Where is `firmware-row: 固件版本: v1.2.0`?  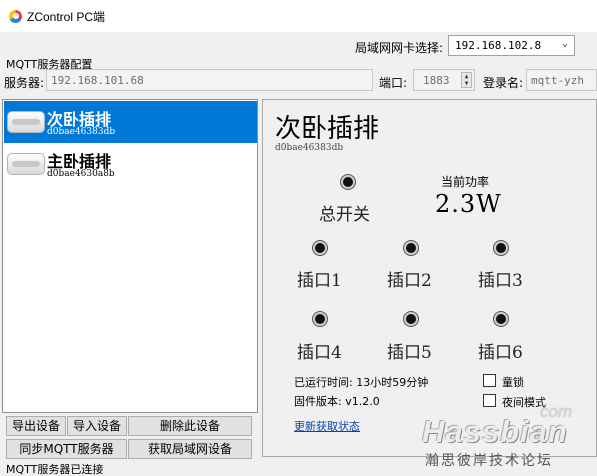 firmware-row: 固件版本: v1.2.0 is located at coordinates (337, 401).